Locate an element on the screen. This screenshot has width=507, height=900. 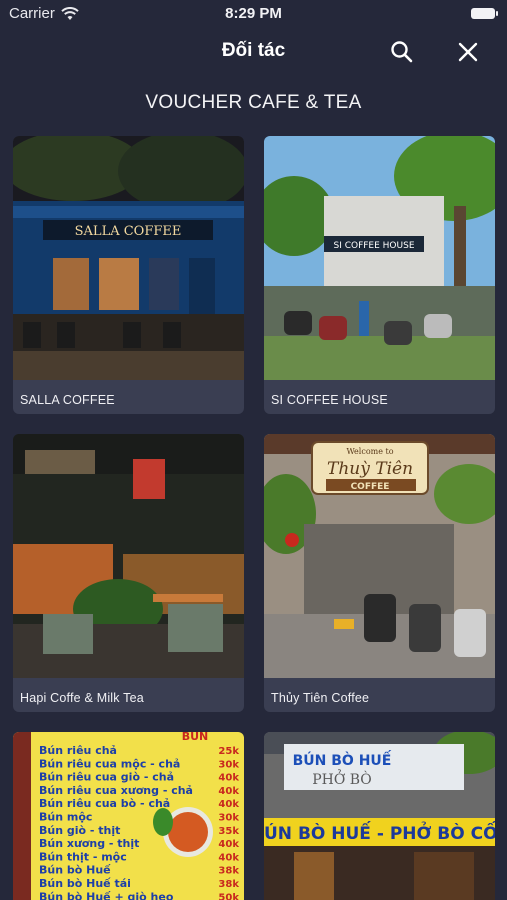
menu-header: BÚN is located at coordinates (195, 737).